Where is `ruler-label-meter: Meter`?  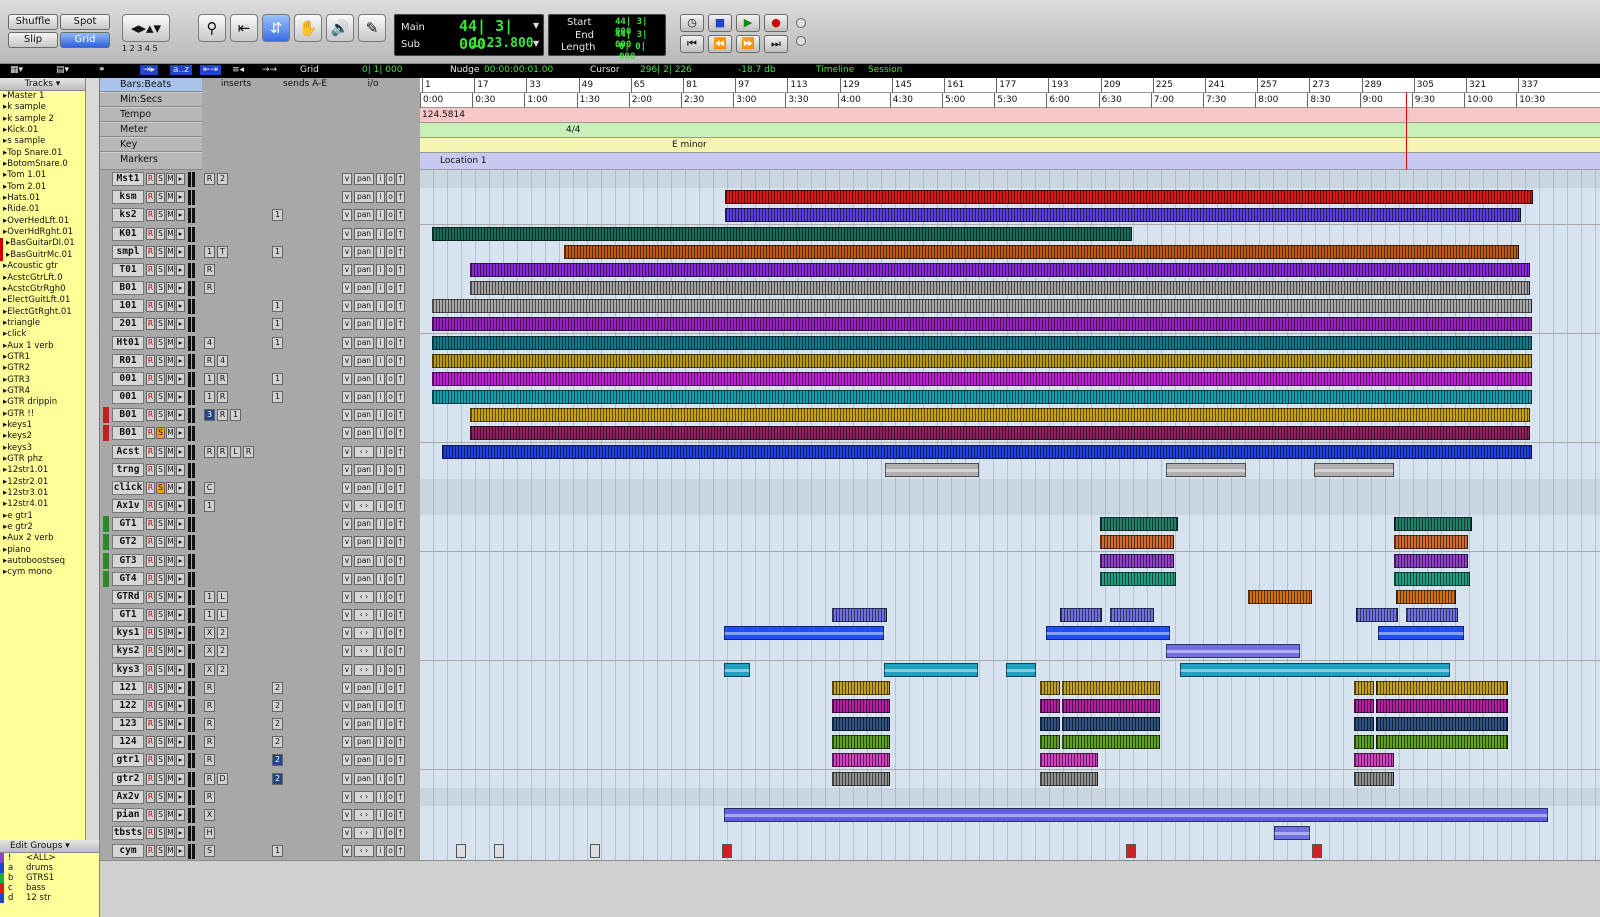 ruler-label-meter: Meter is located at coordinates (151, 130).